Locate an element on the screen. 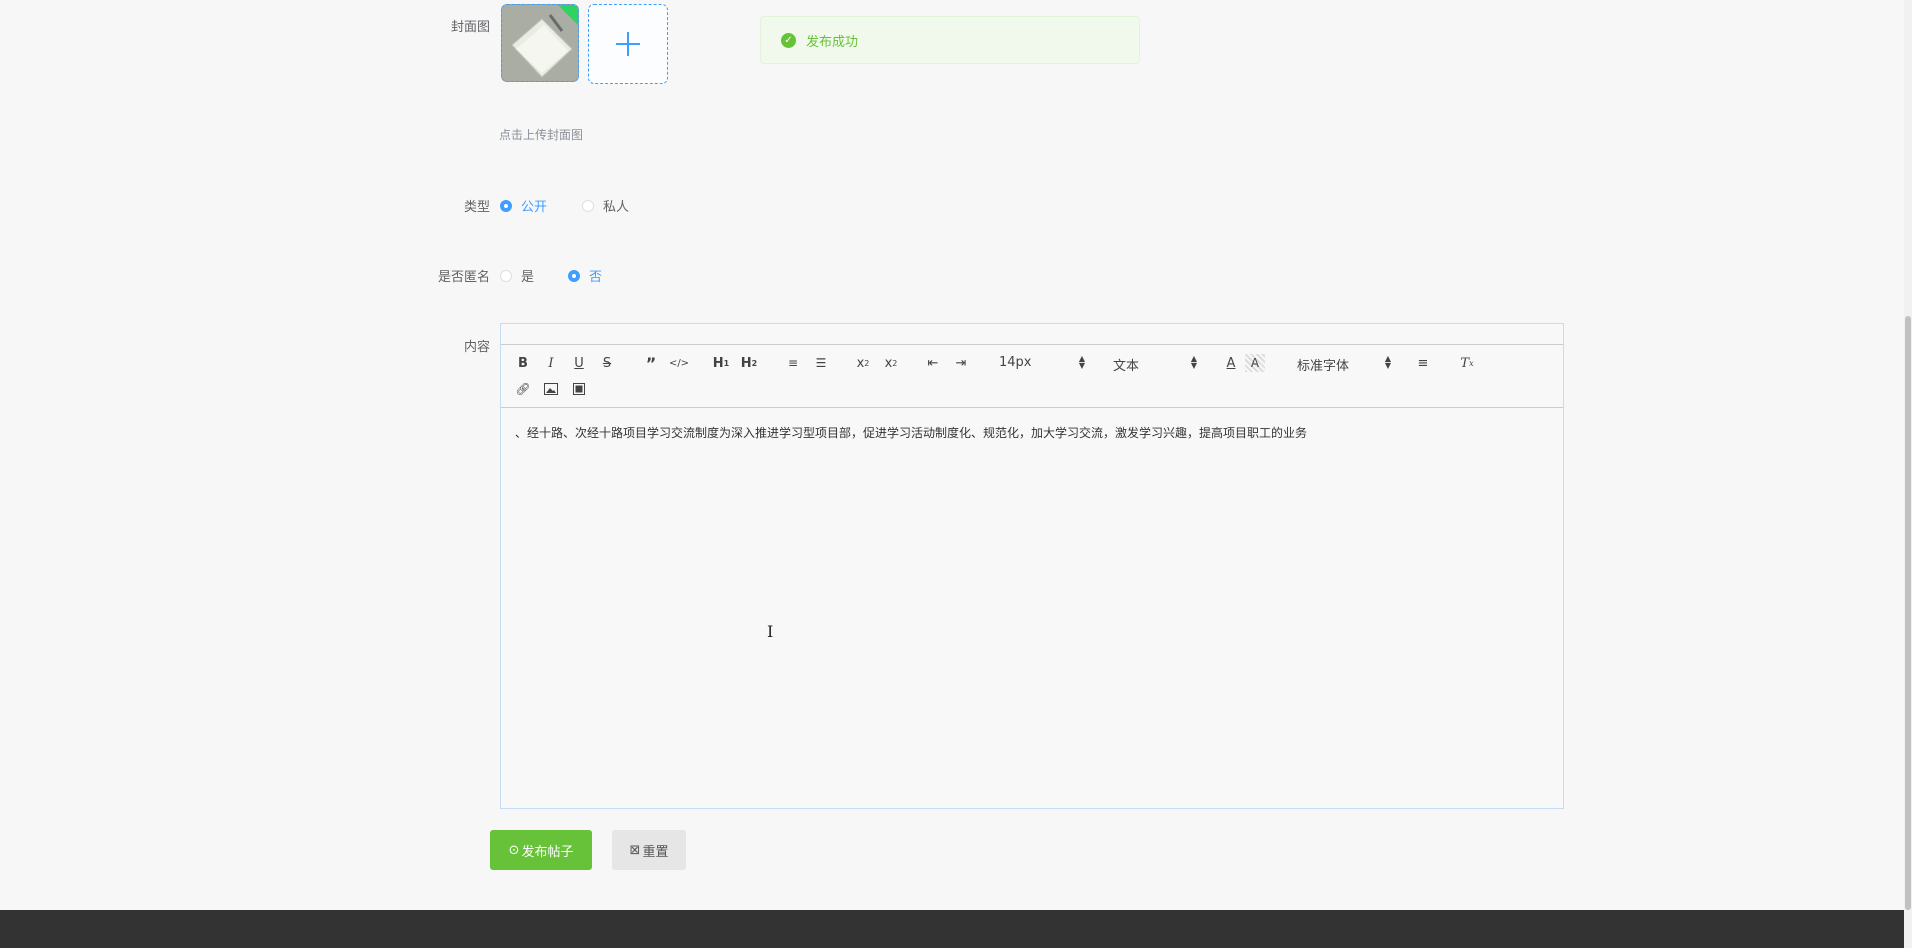 This screenshot has width=1912, height=948. video-glyph is located at coordinates (579, 389).